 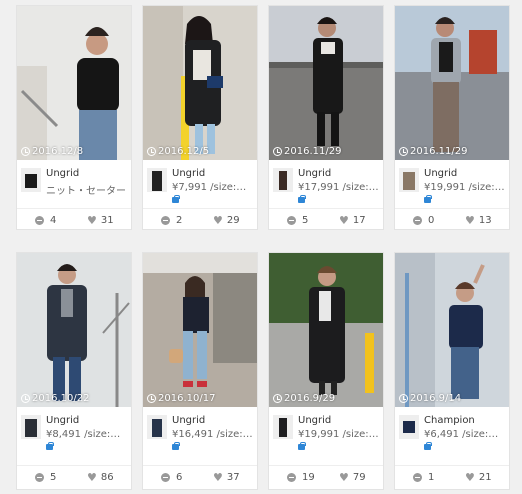 I want to click on like-count: 37, so click(x=233, y=477).